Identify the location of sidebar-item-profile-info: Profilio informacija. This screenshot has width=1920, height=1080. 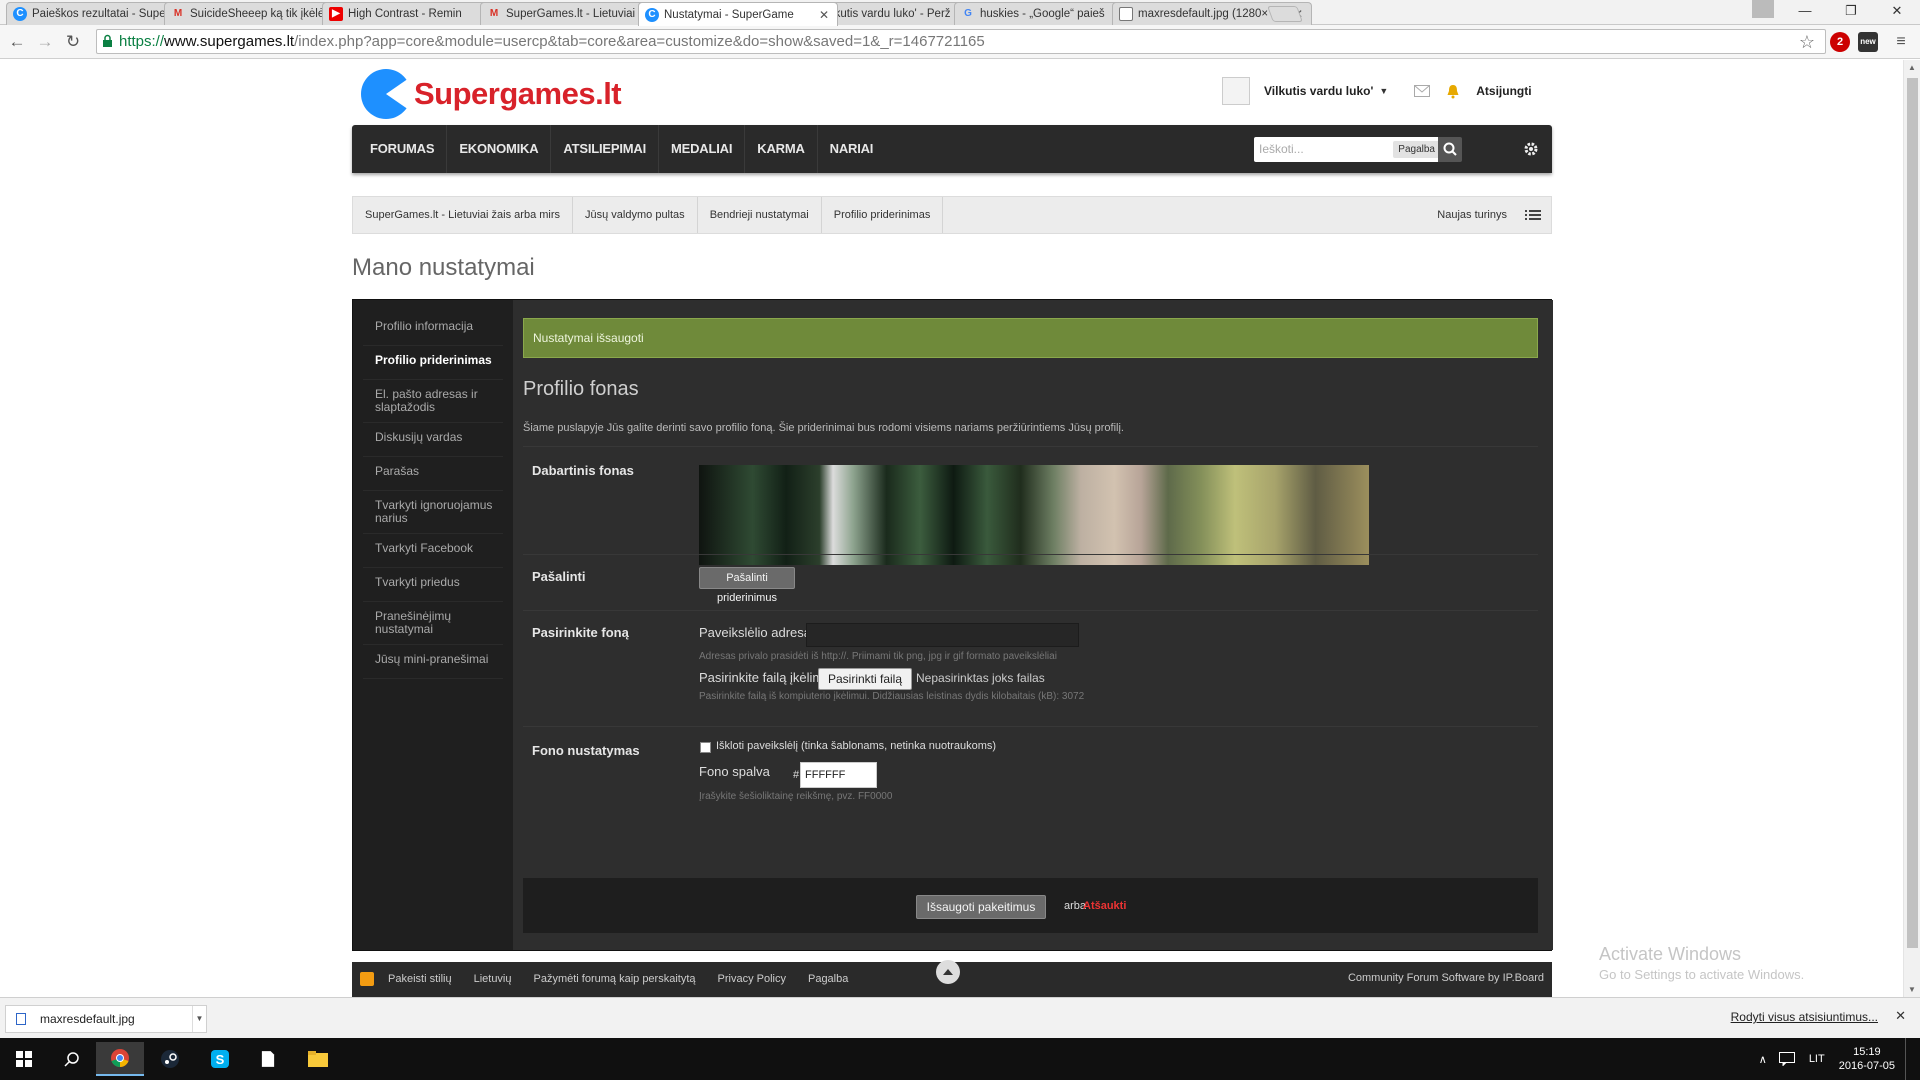
(433, 329).